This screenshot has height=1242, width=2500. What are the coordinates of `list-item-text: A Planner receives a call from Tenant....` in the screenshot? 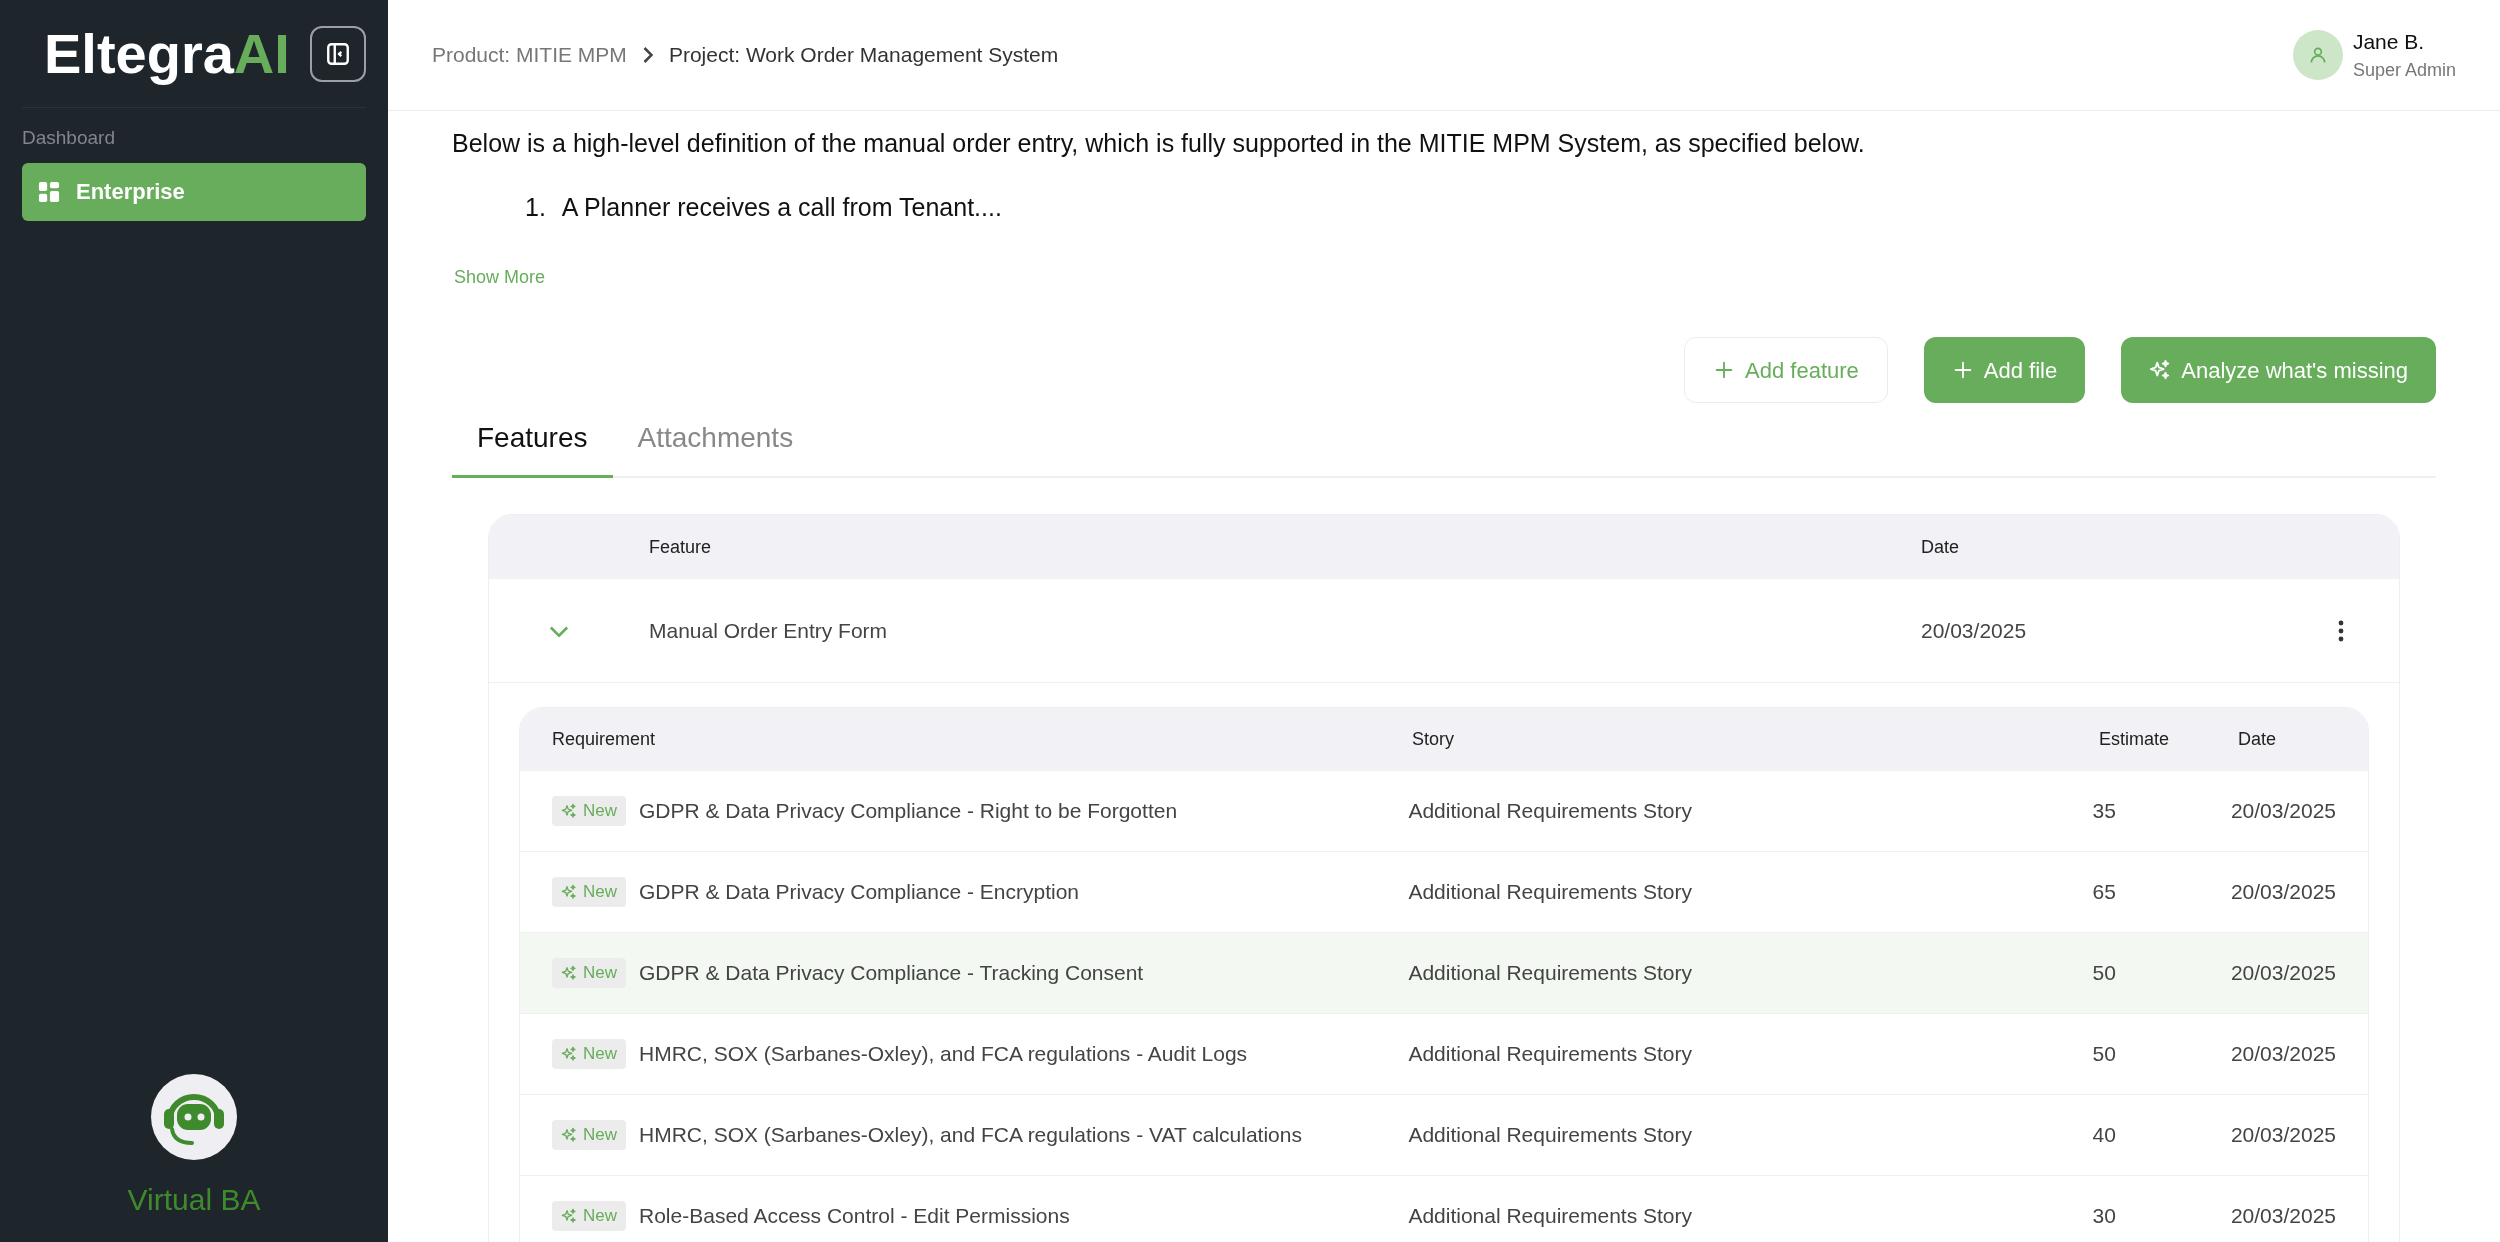 It's located at (781, 207).